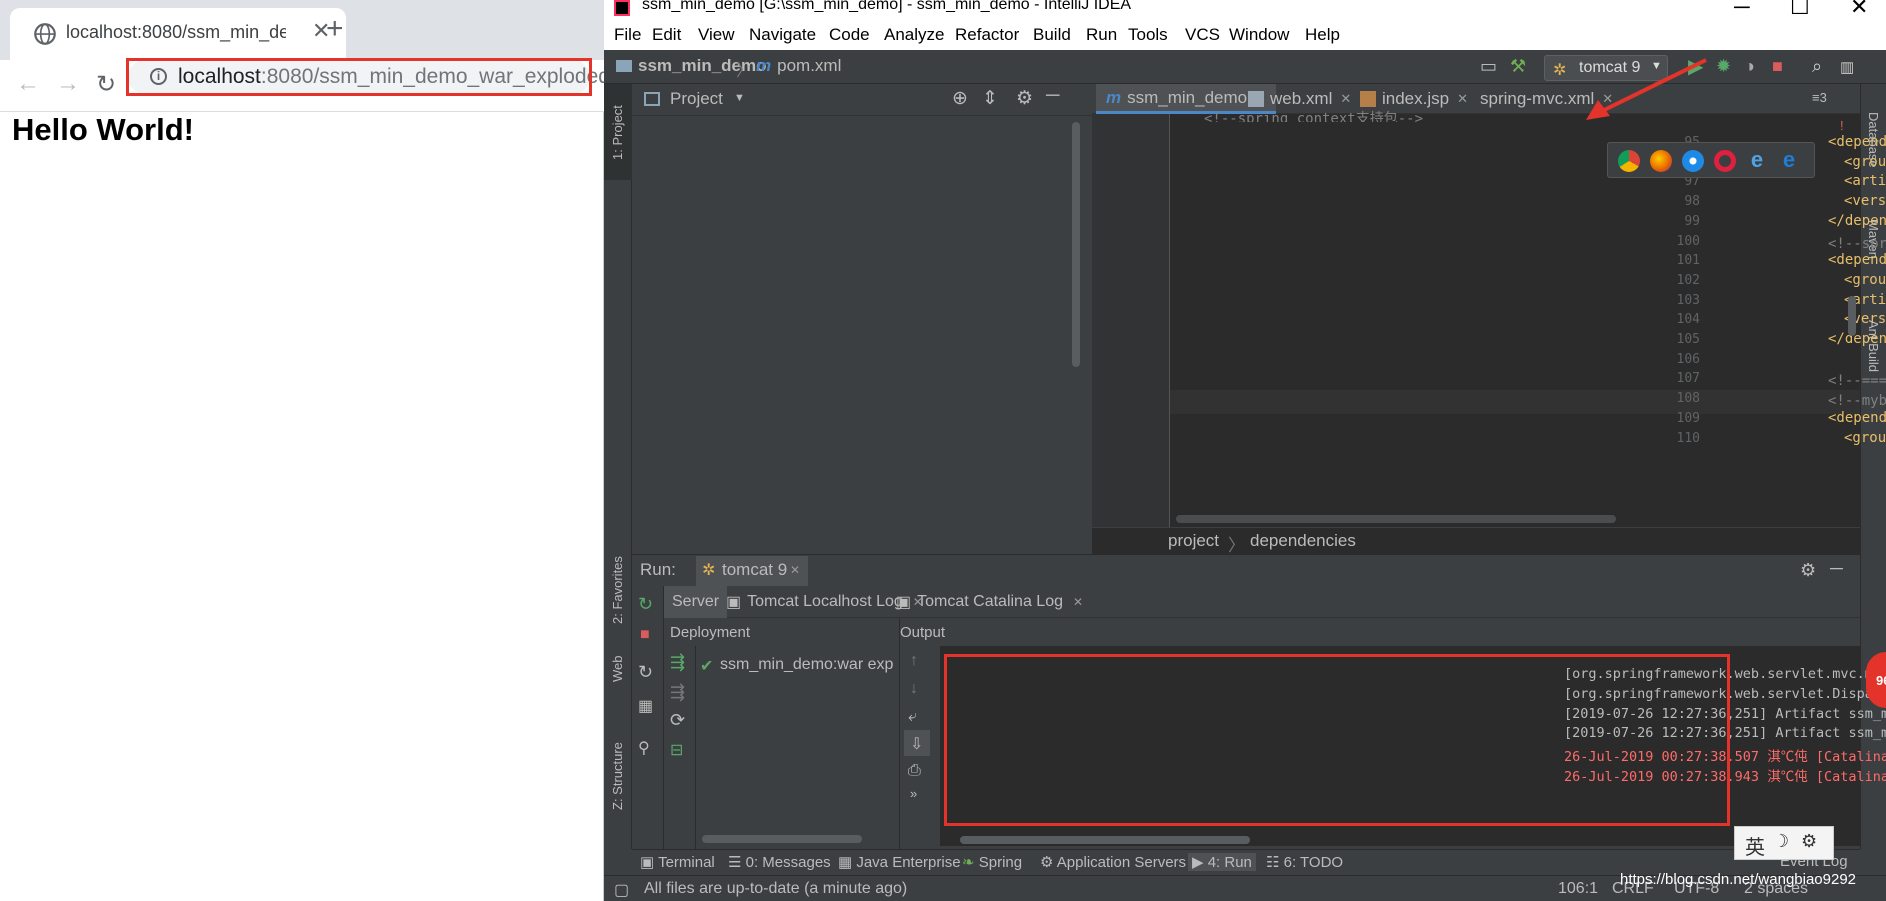 The height and width of the screenshot is (901, 1886). Describe the element at coordinates (1742, 10) in the screenshot. I see `minimize-icon: ─` at that location.